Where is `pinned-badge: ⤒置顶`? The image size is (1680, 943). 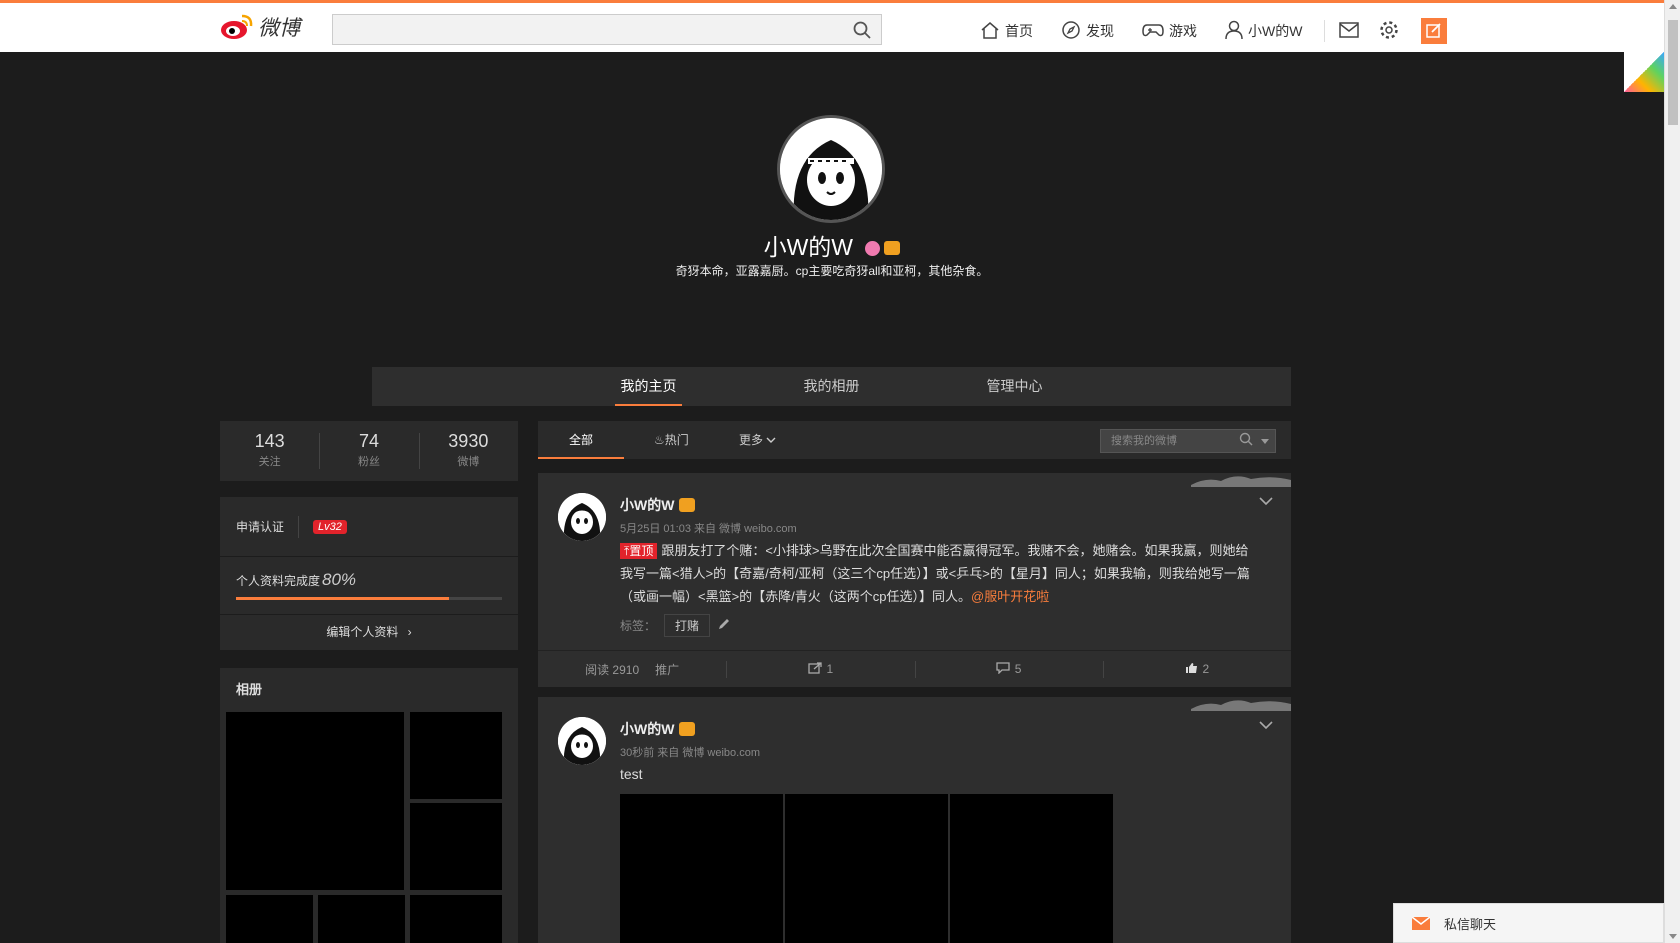 pinned-badge: ⤒置顶 is located at coordinates (639, 551).